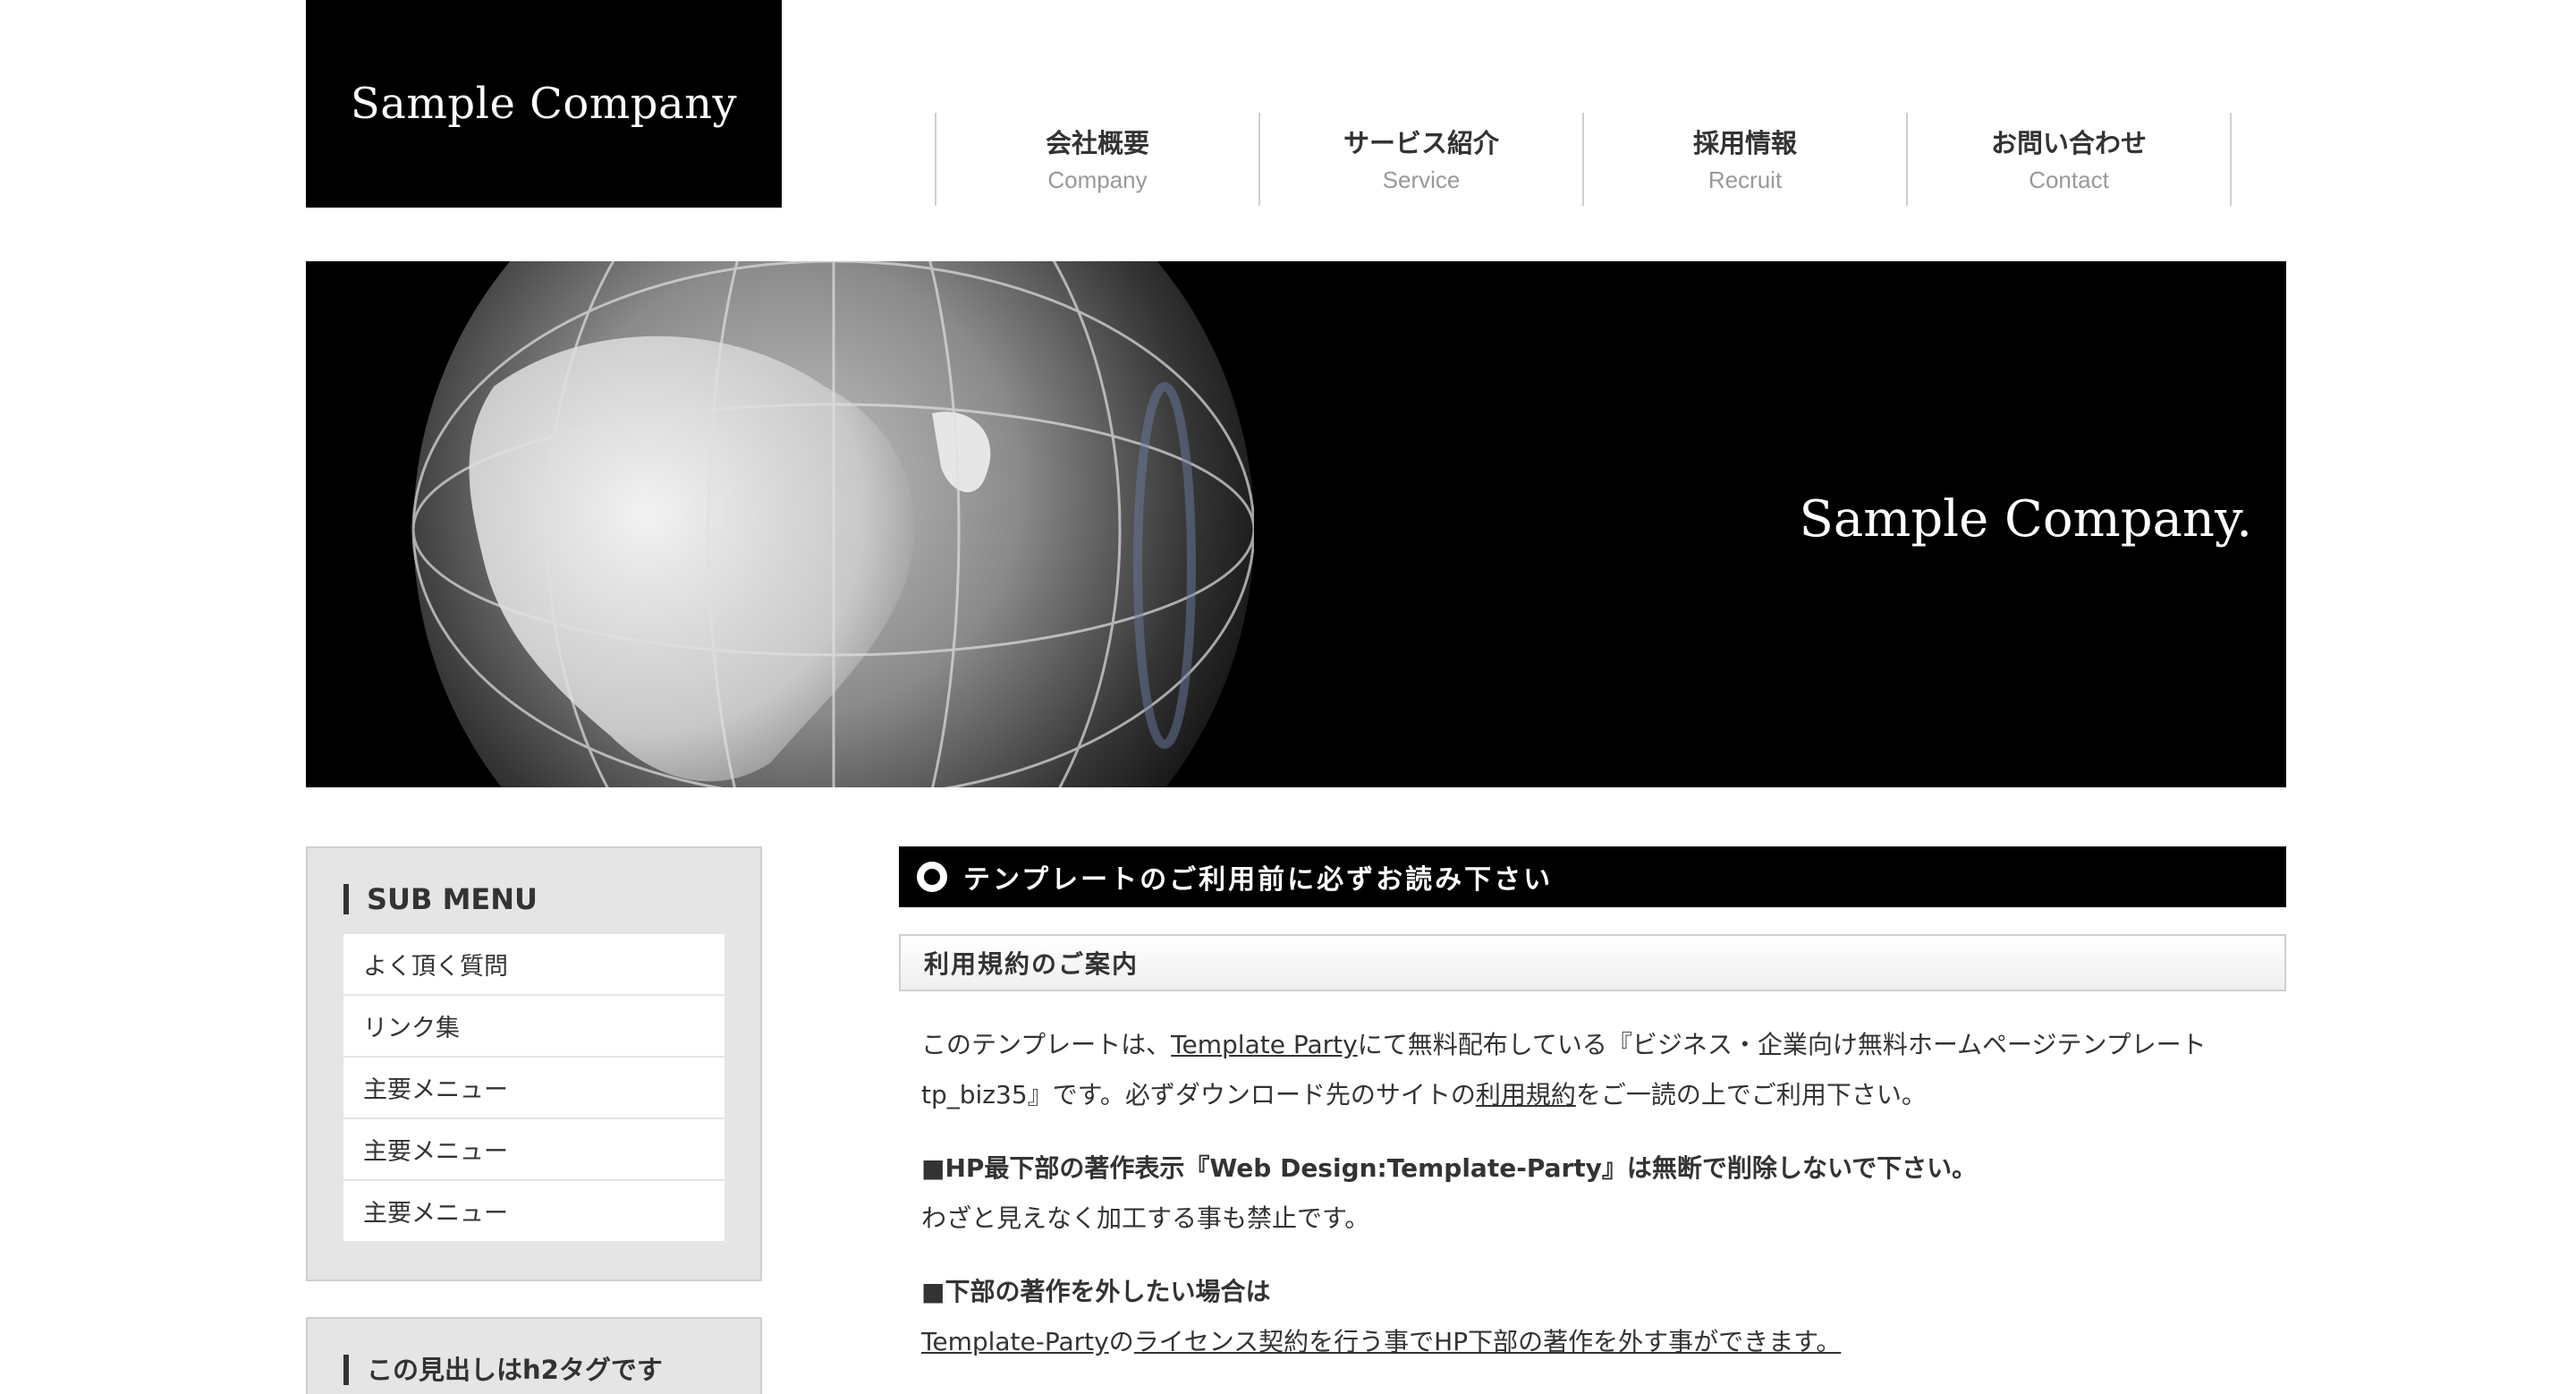 Image resolution: width=2576 pixels, height=1394 pixels. What do you see at coordinates (1098, 160) in the screenshot?
I see `nav-item-company: 会社概要 Company` at bounding box center [1098, 160].